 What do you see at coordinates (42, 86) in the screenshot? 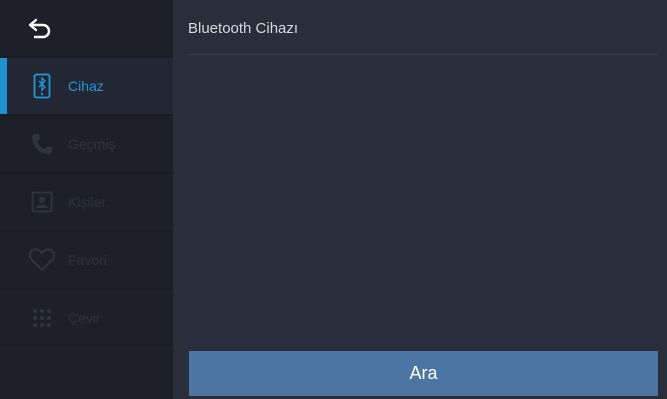
I see `bluetooth-phone-icon` at bounding box center [42, 86].